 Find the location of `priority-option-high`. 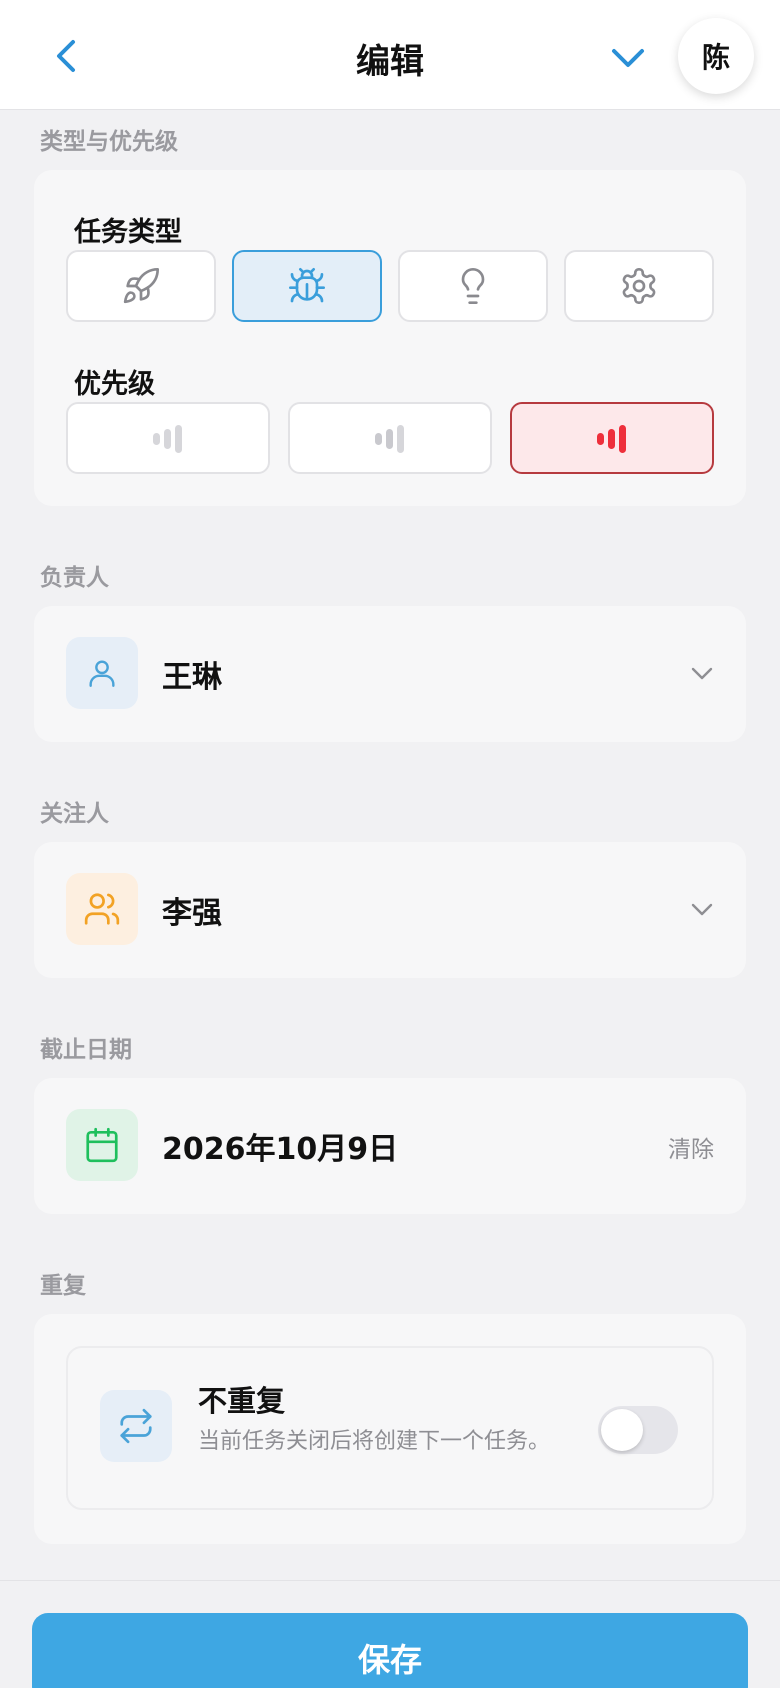

priority-option-high is located at coordinates (612, 438).